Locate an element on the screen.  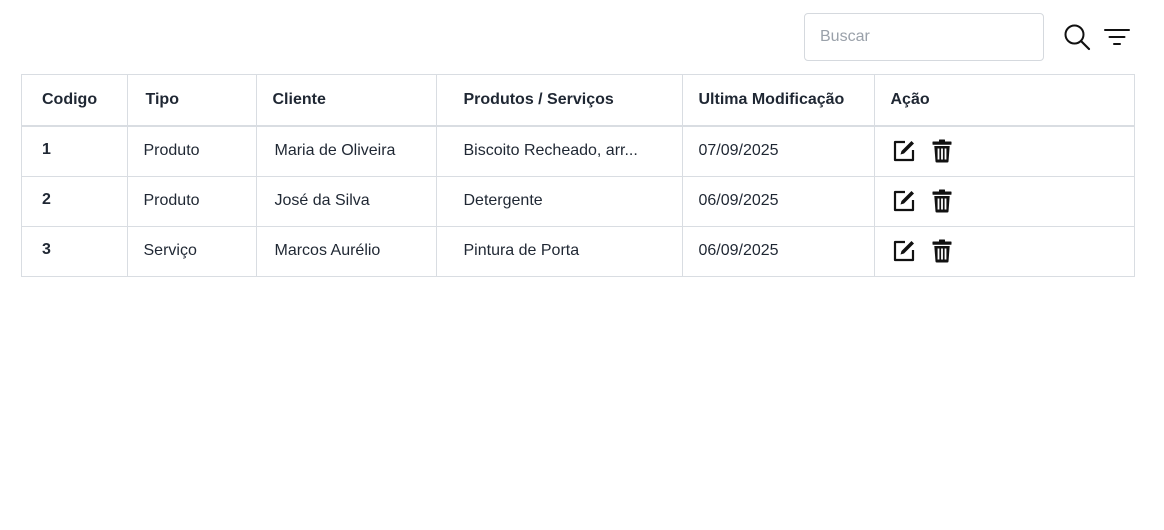
column-header-cliente: Cliente is located at coordinates (346, 101).